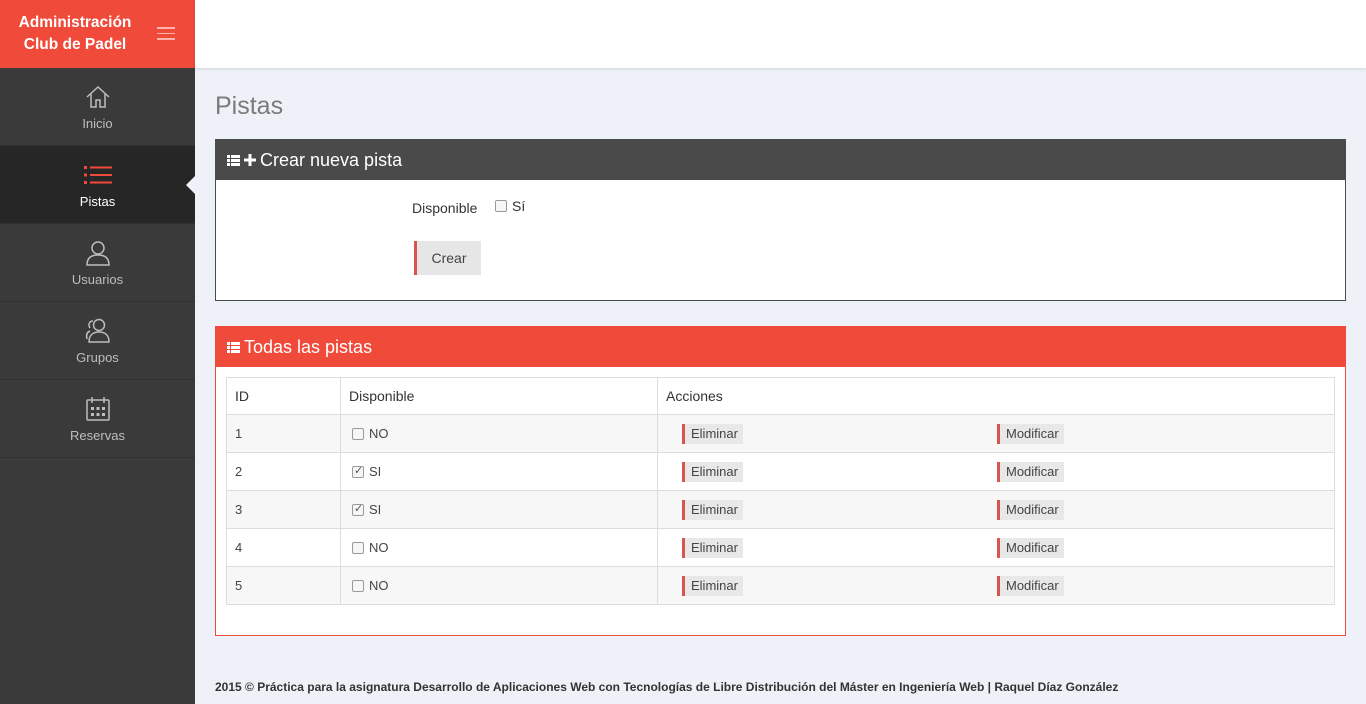  I want to click on disponible-checkbox, so click(501, 206).